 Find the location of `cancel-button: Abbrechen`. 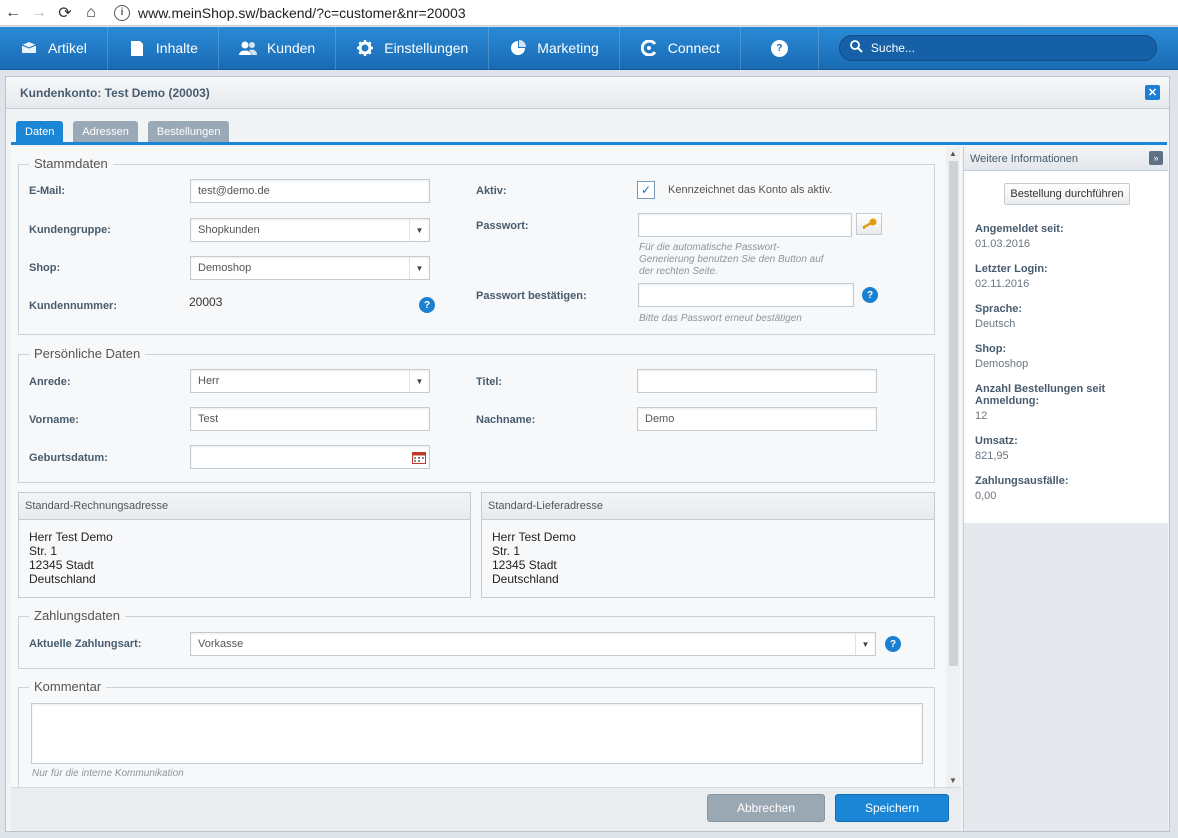

cancel-button: Abbrechen is located at coordinates (766, 808).